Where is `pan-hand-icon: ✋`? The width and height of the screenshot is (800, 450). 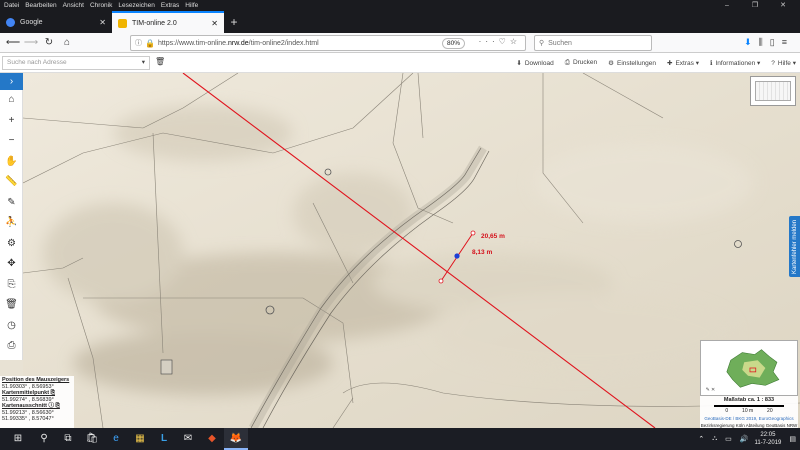 pan-hand-icon: ✋ is located at coordinates (11, 162).